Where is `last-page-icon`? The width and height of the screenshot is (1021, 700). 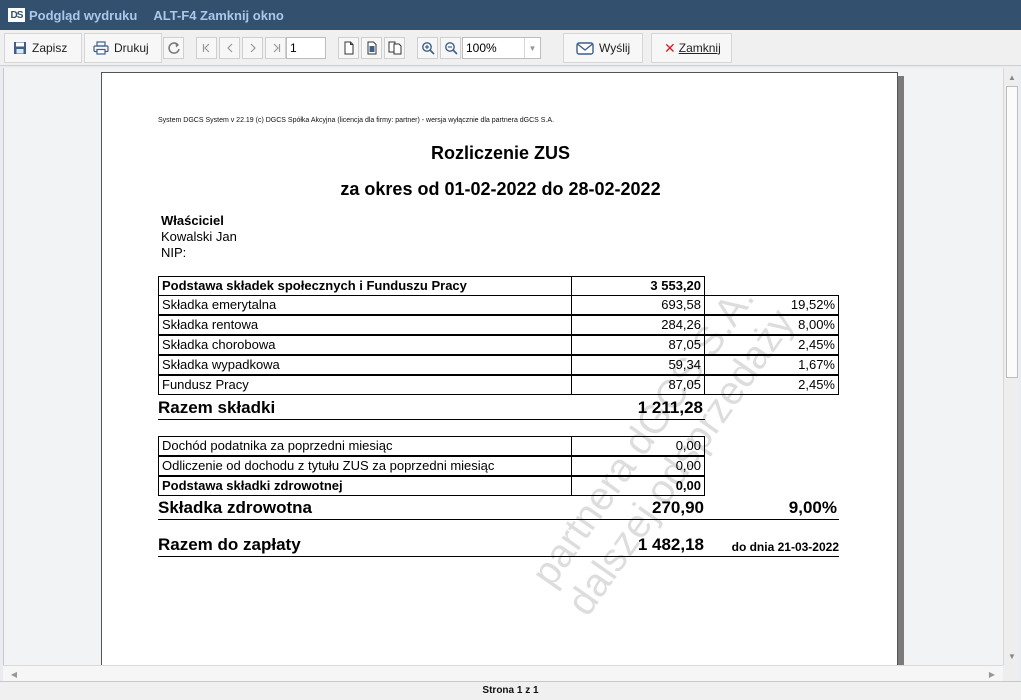
last-page-icon is located at coordinates (276, 48).